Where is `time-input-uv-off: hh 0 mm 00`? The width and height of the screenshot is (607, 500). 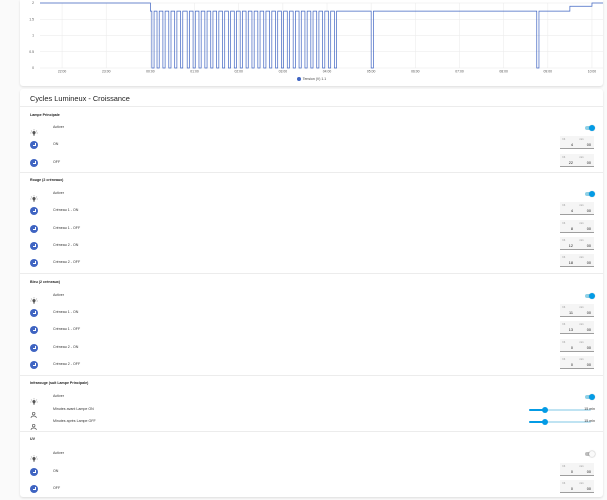 time-input-uv-off: hh 0 mm 00 is located at coordinates (577, 486).